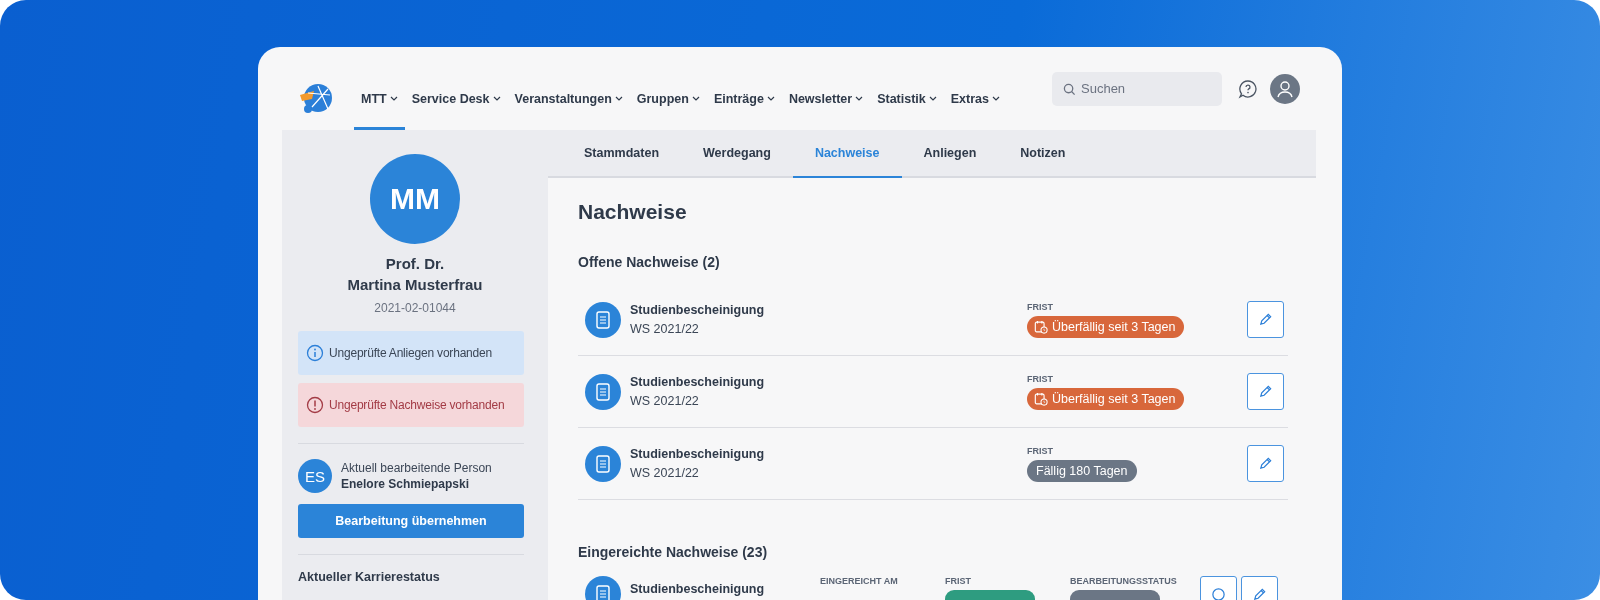 This screenshot has height=600, width=1600. What do you see at coordinates (826, 98) in the screenshot?
I see `nav-menu-item: Newsletter` at bounding box center [826, 98].